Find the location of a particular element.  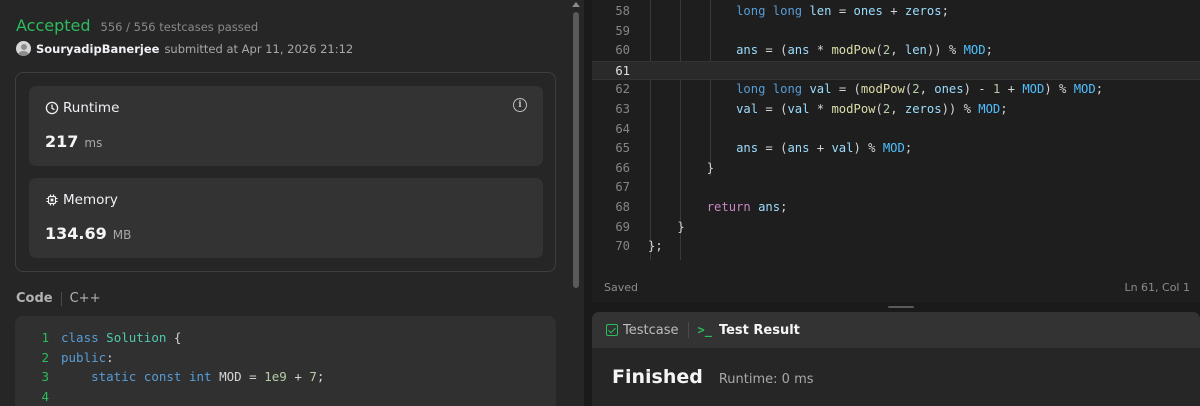

code-line: 1 class Solution { is located at coordinates (285, 338).